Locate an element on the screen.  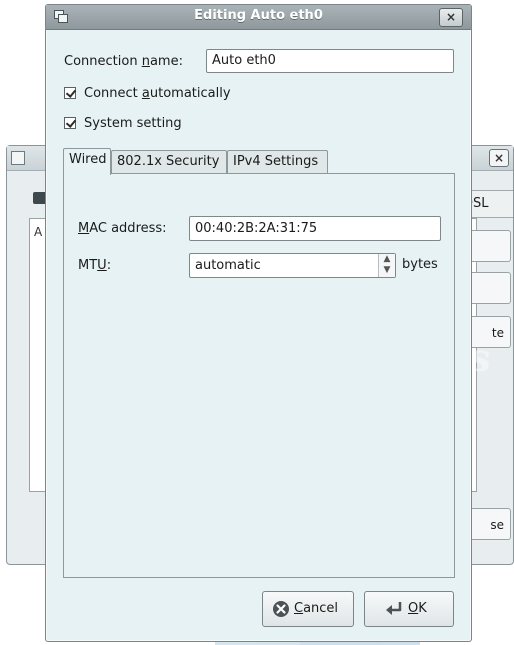
tab-ipv4-settings: IPv4 Settings is located at coordinates (277, 162).